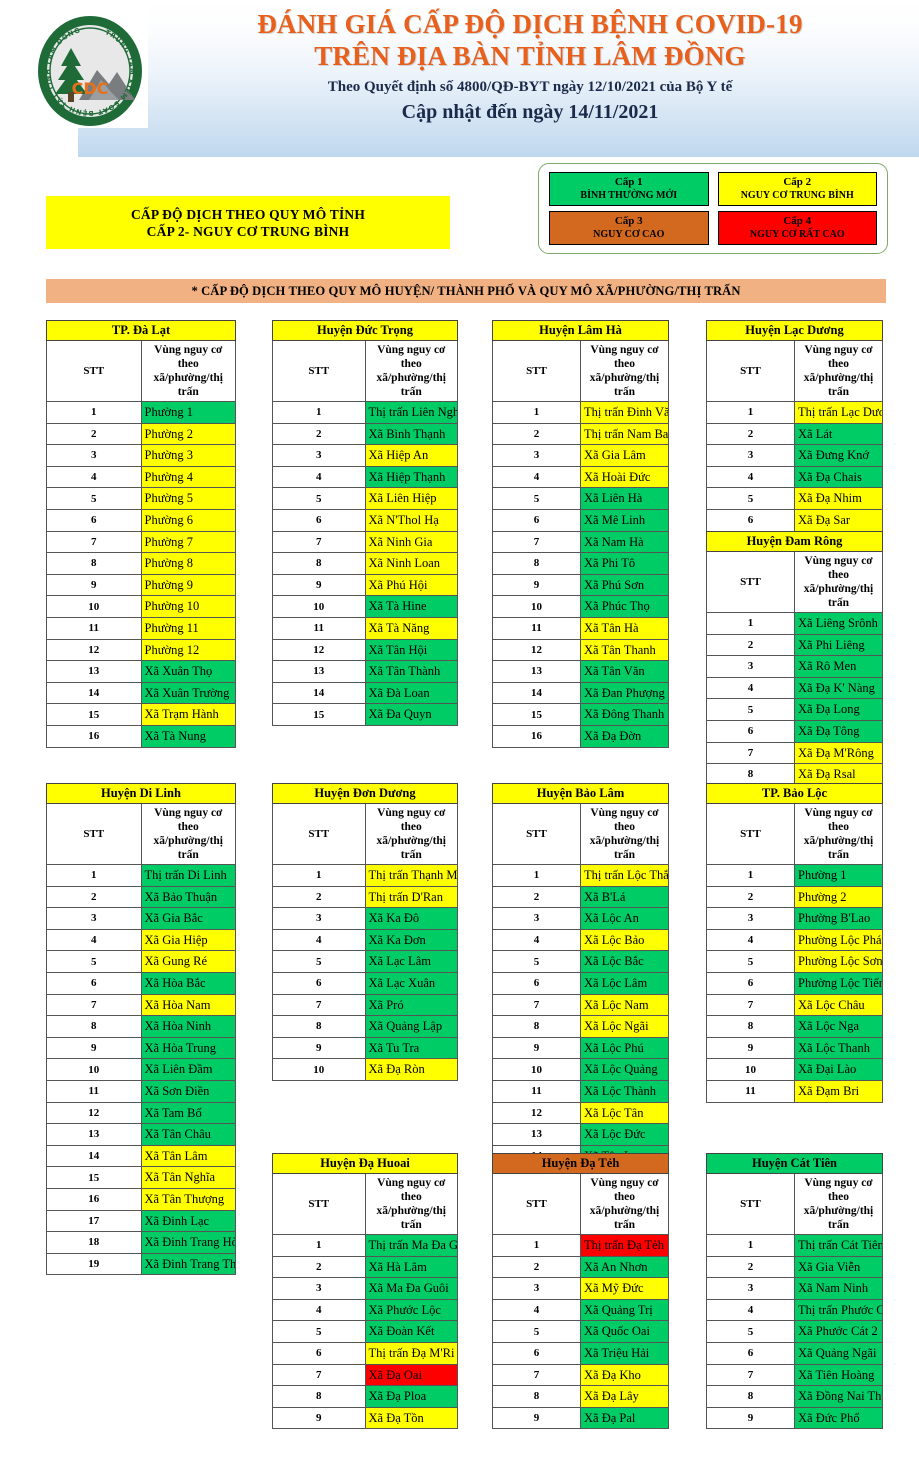  Describe the element at coordinates (624, 671) in the screenshot. I see `row-ward-name: Xã Tân Văn` at that location.